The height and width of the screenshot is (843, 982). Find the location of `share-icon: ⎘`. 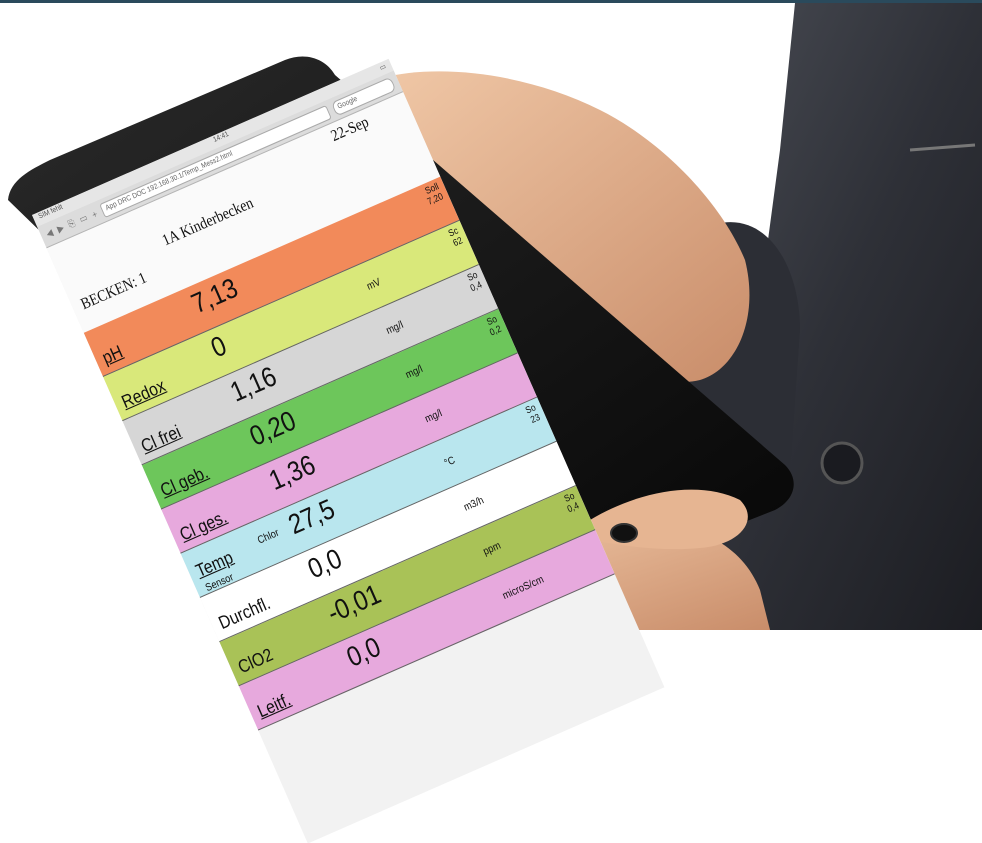

share-icon: ⎘ is located at coordinates (71, 223).